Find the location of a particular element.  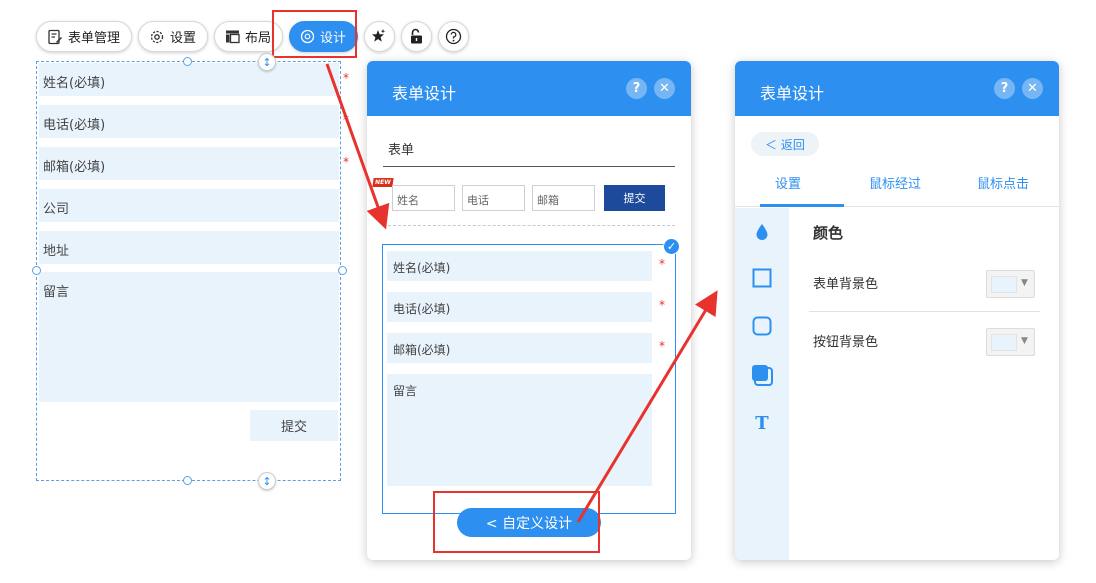

border-square-icon is located at coordinates (762, 278).